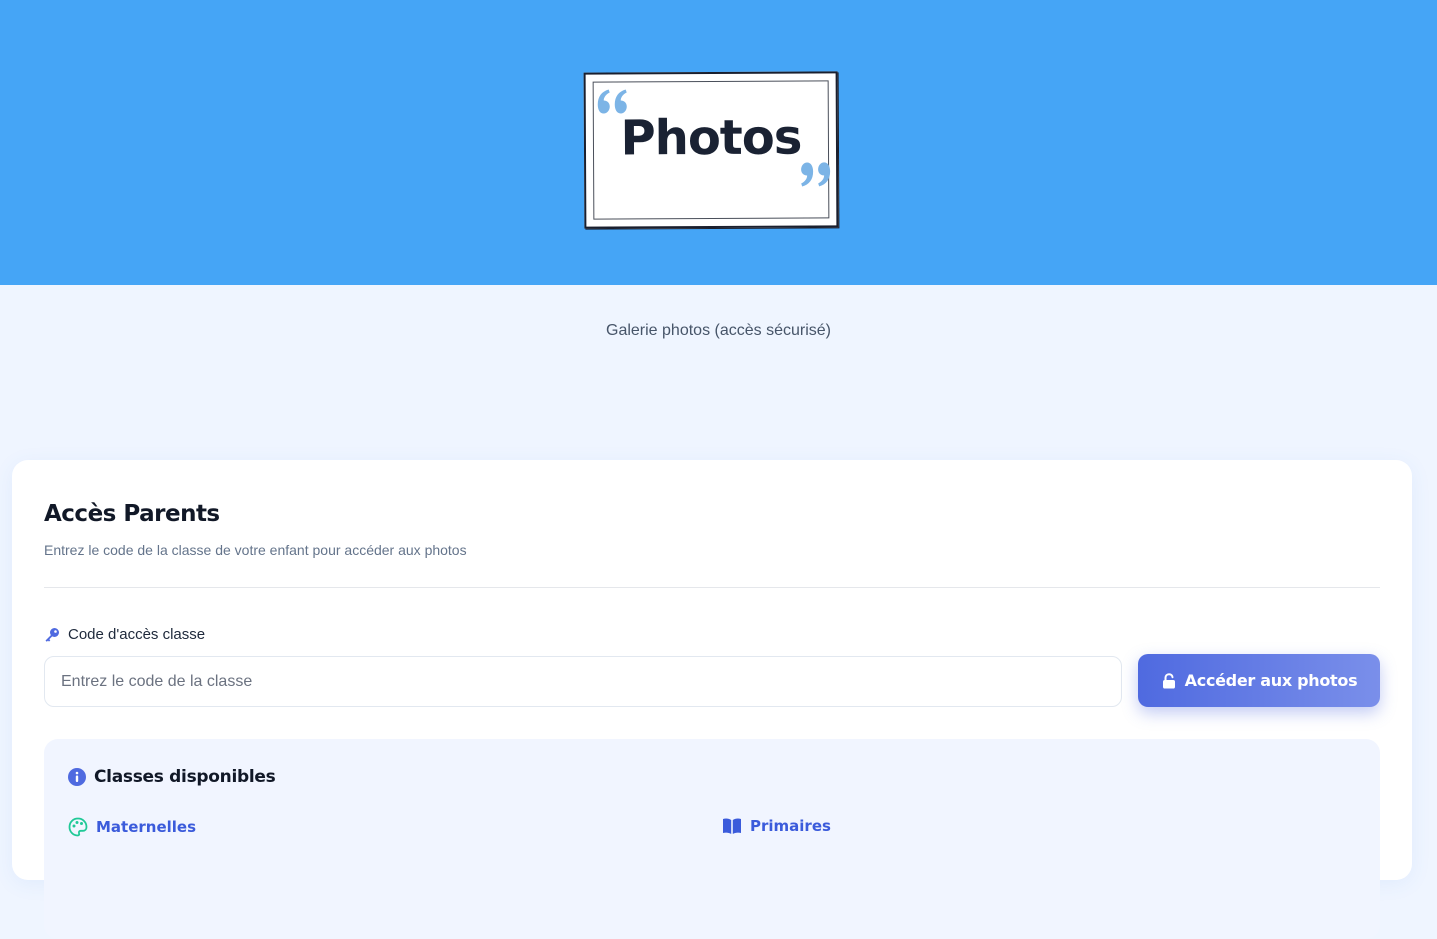  Describe the element at coordinates (1271, 680) in the screenshot. I see `access-photos-button-label: Accéder aux photos` at that location.